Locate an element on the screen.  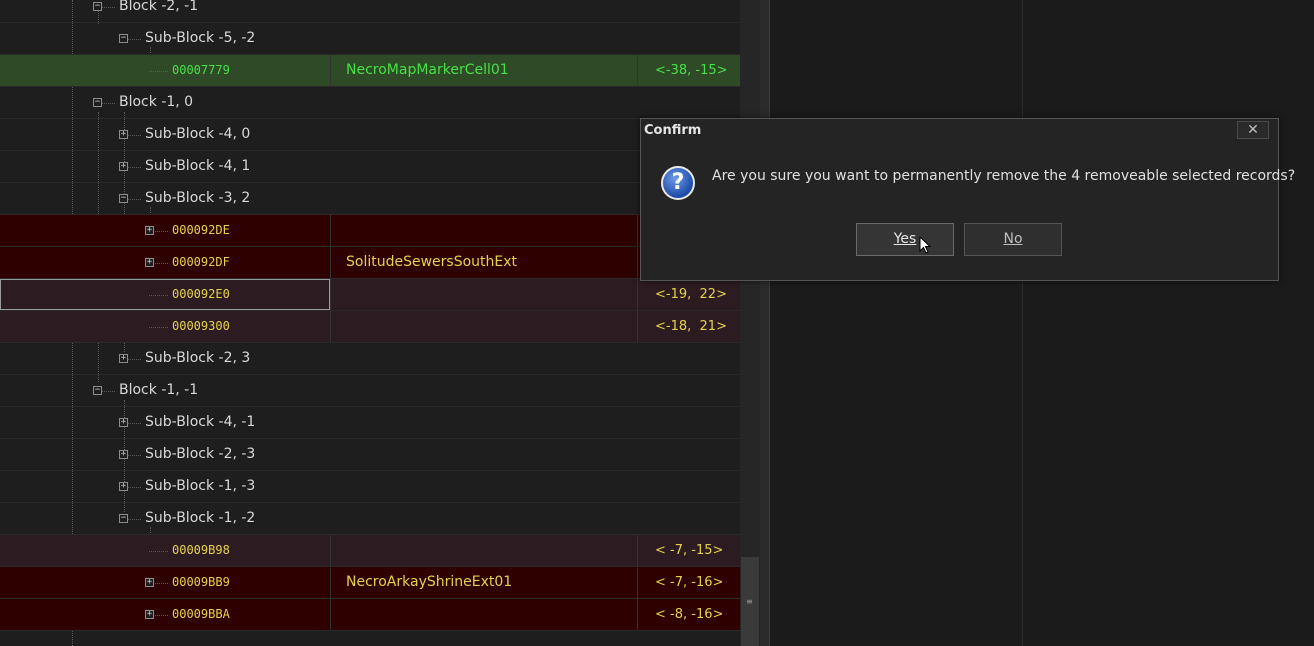
name-cell: NecroMapMarkerCell01 is located at coordinates (484, 70).